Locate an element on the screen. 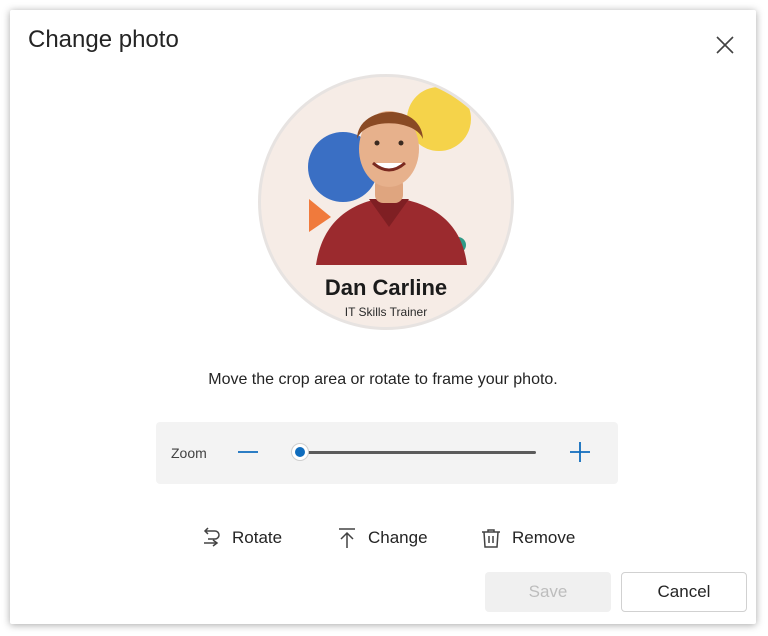 Image resolution: width=768 pixels, height=636 pixels. person-name: Dan Carline is located at coordinates (386, 287).